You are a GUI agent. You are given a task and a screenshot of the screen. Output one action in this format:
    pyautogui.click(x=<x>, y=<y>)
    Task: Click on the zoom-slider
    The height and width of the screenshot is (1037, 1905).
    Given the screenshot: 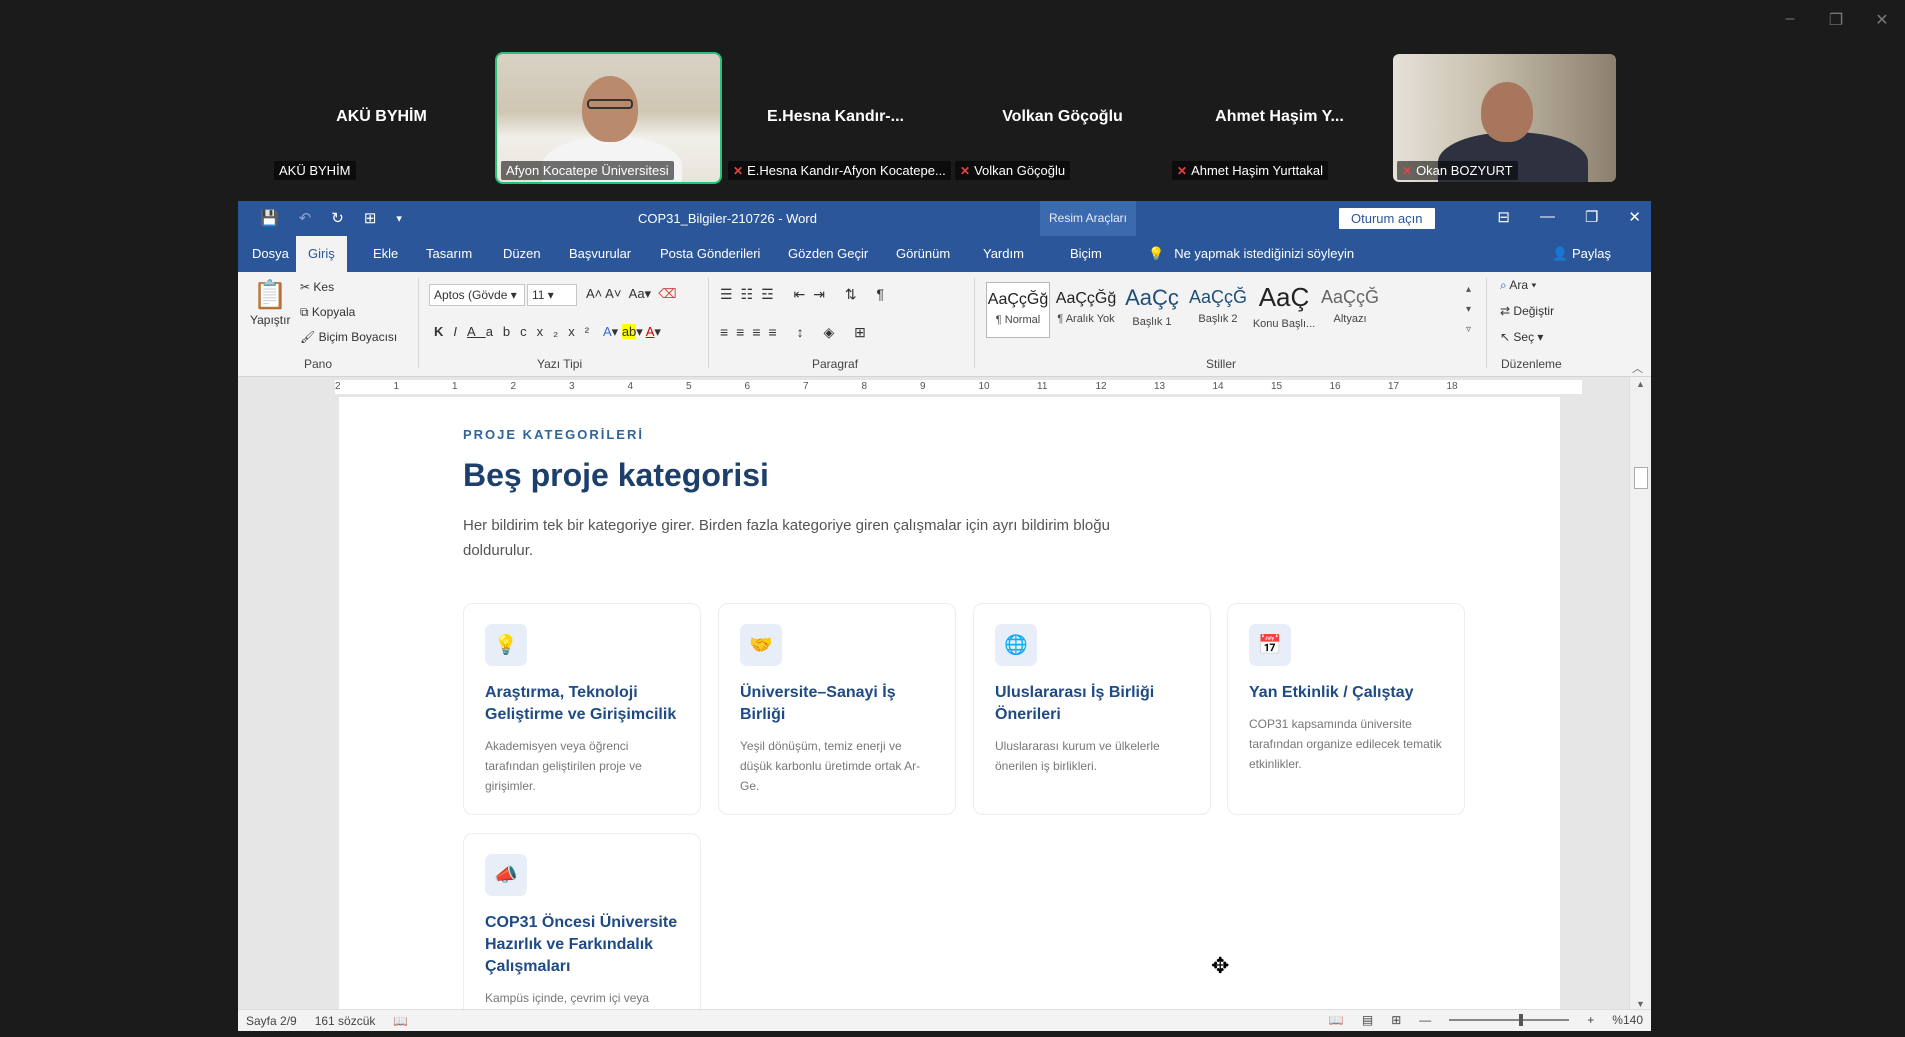 What is the action you would take?
    pyautogui.click(x=1509, y=1020)
    